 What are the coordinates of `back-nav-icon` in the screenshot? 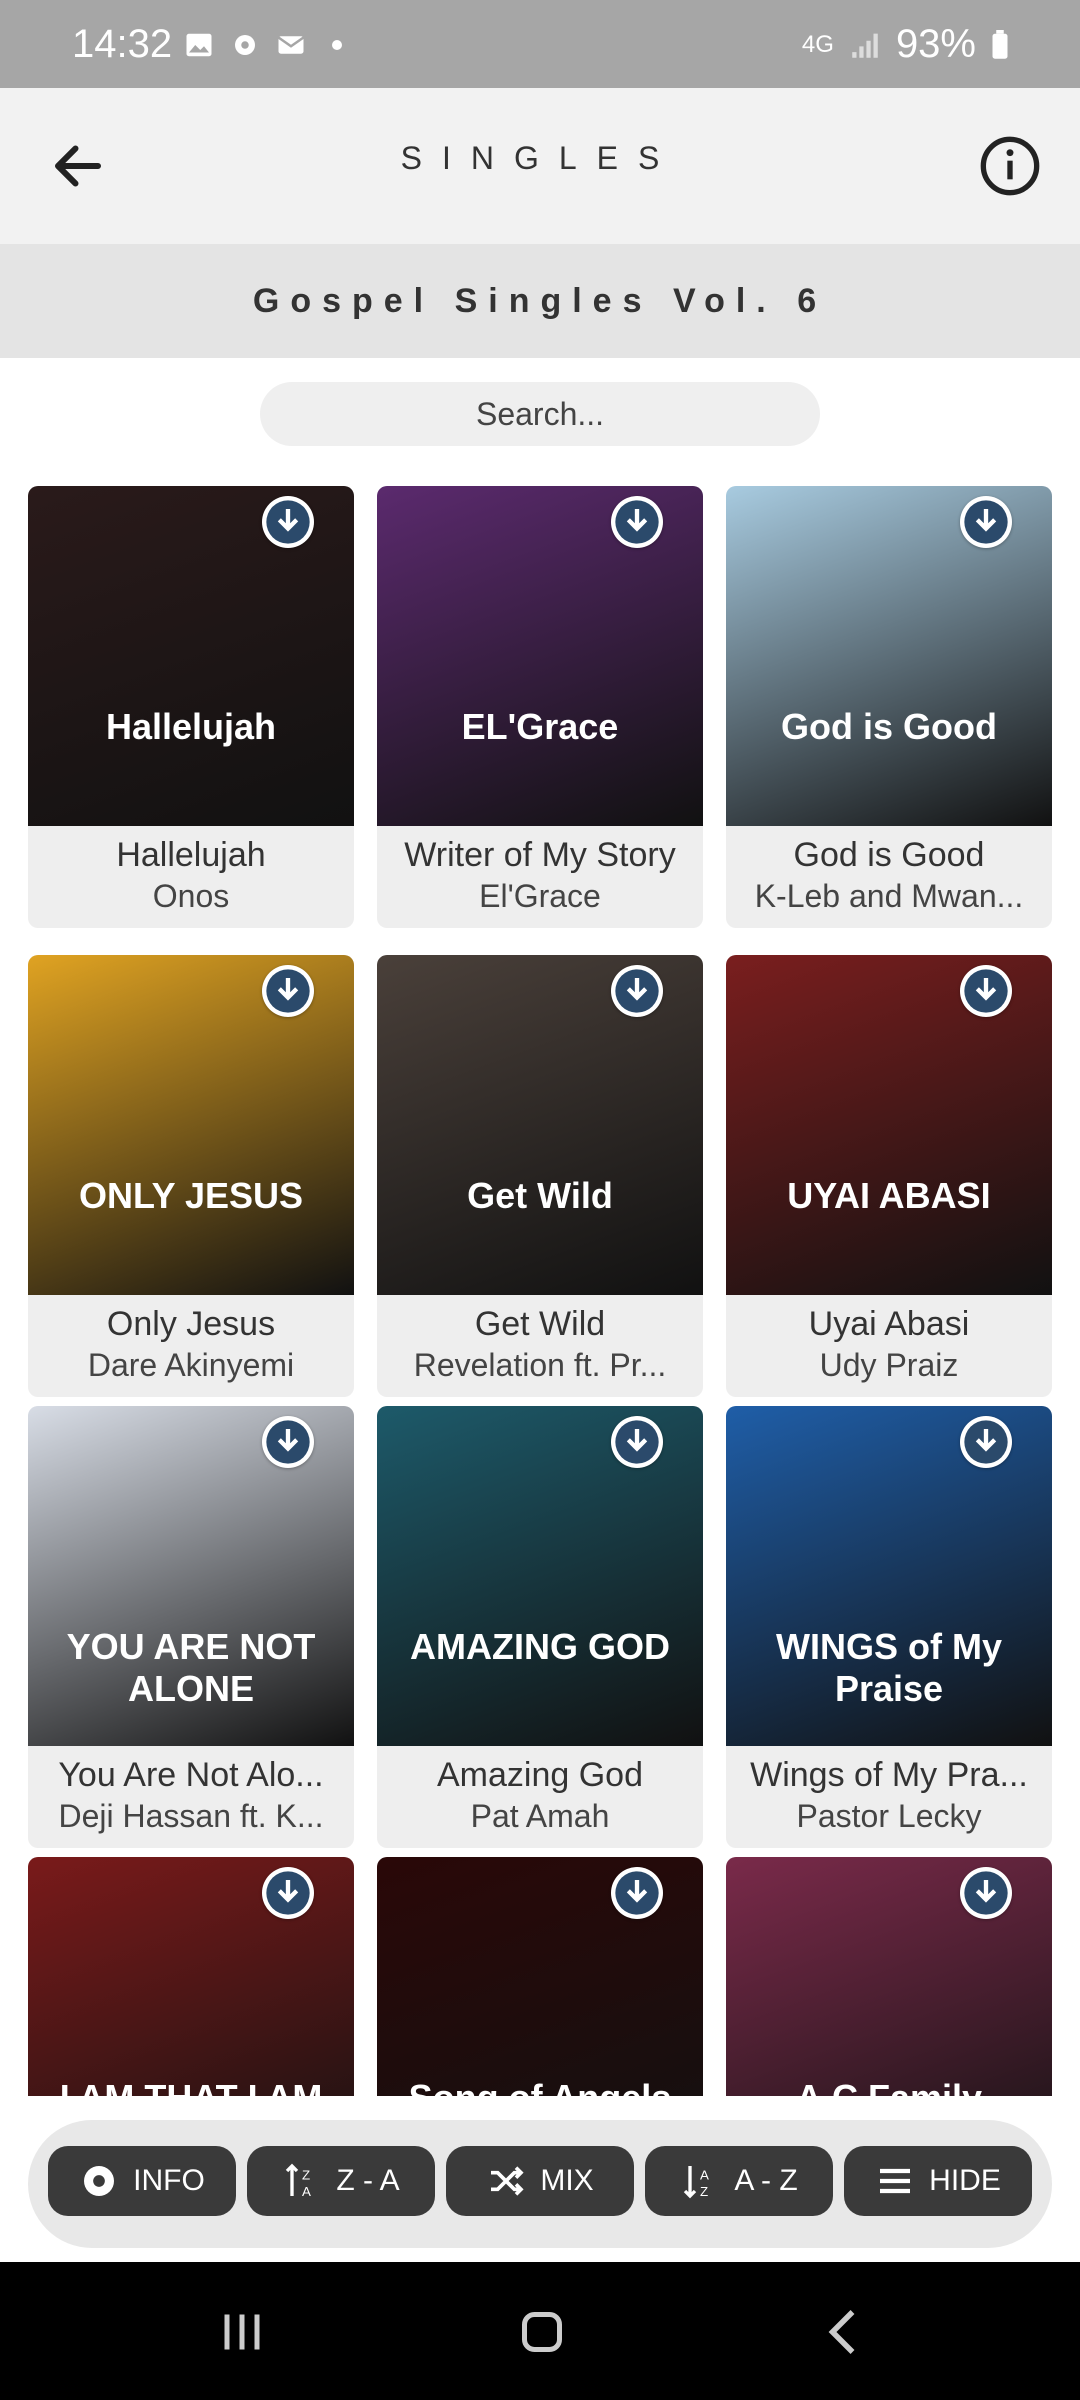 It's located at (845, 2332).